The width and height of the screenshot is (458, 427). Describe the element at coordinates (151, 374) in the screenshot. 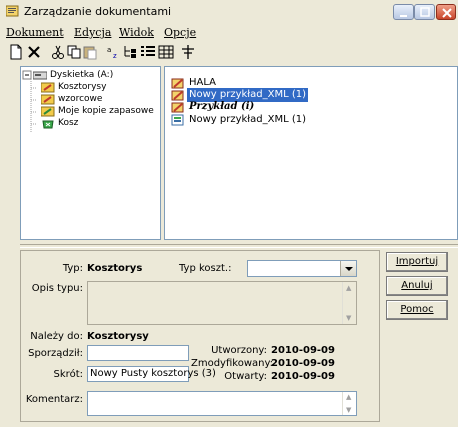

I see `skrot-input: Nowy Pusty kosztorys (3)` at that location.